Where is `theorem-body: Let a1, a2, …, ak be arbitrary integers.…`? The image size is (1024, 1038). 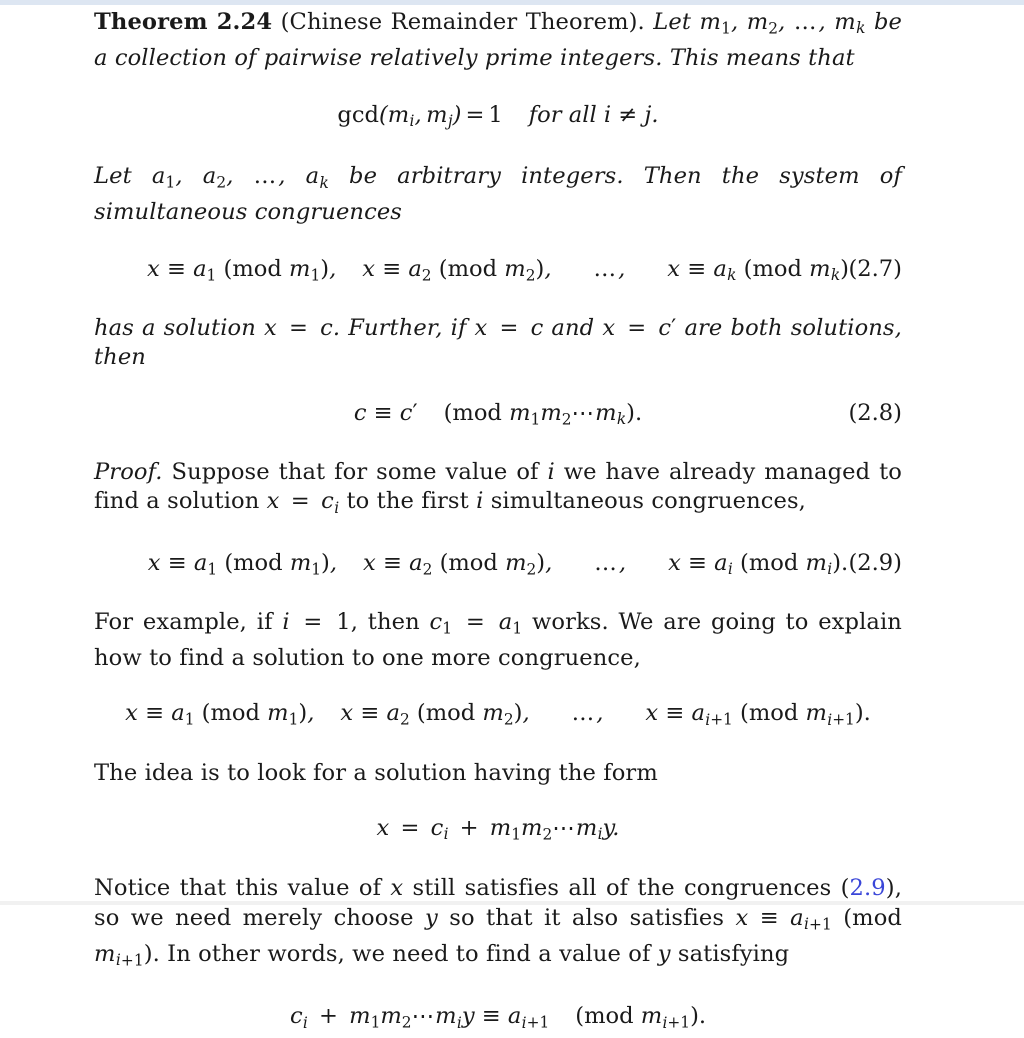 theorem-body: Let a1, a2, …, ak be arbitrary integers.… is located at coordinates (498, 194).